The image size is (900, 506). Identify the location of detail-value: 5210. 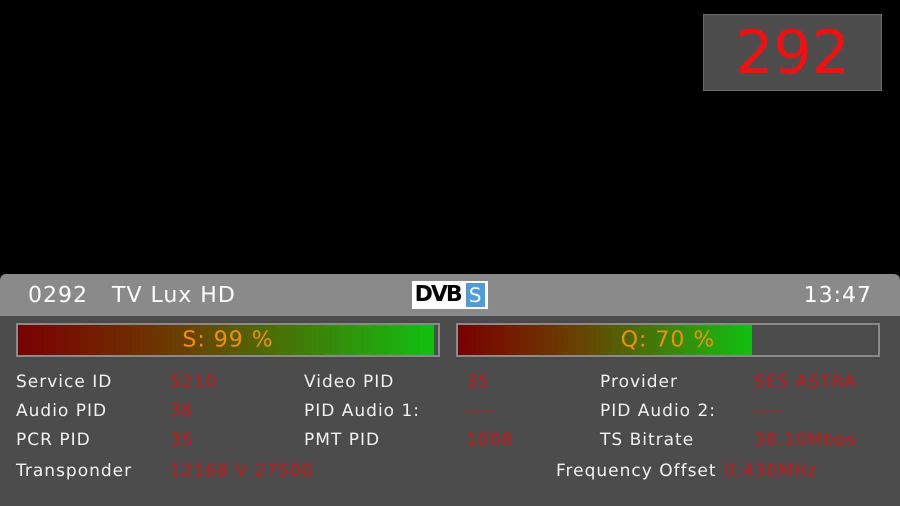
(194, 382).